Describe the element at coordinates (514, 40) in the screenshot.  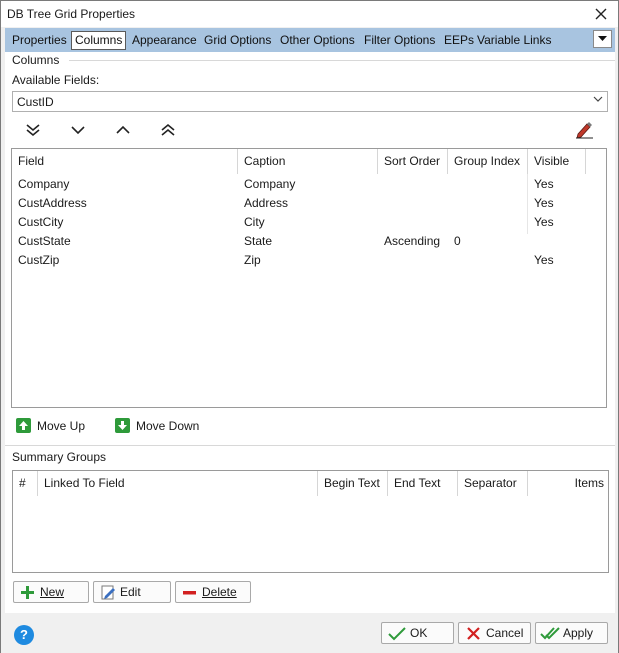
I see `tab-variable-links: Variable Links` at that location.